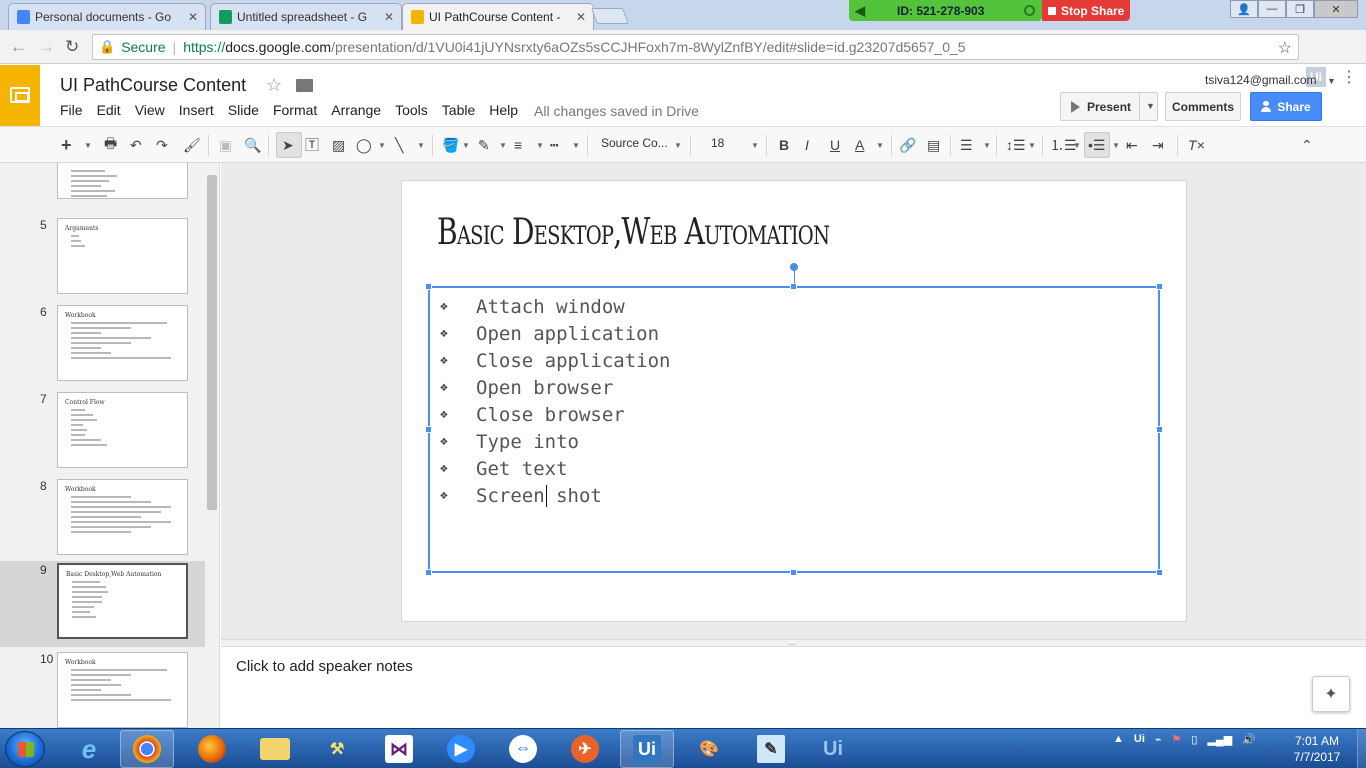 Image resolution: width=1366 pixels, height=768 pixels. What do you see at coordinates (110, 144) in the screenshot?
I see `print-icon: 🖶` at bounding box center [110, 144].